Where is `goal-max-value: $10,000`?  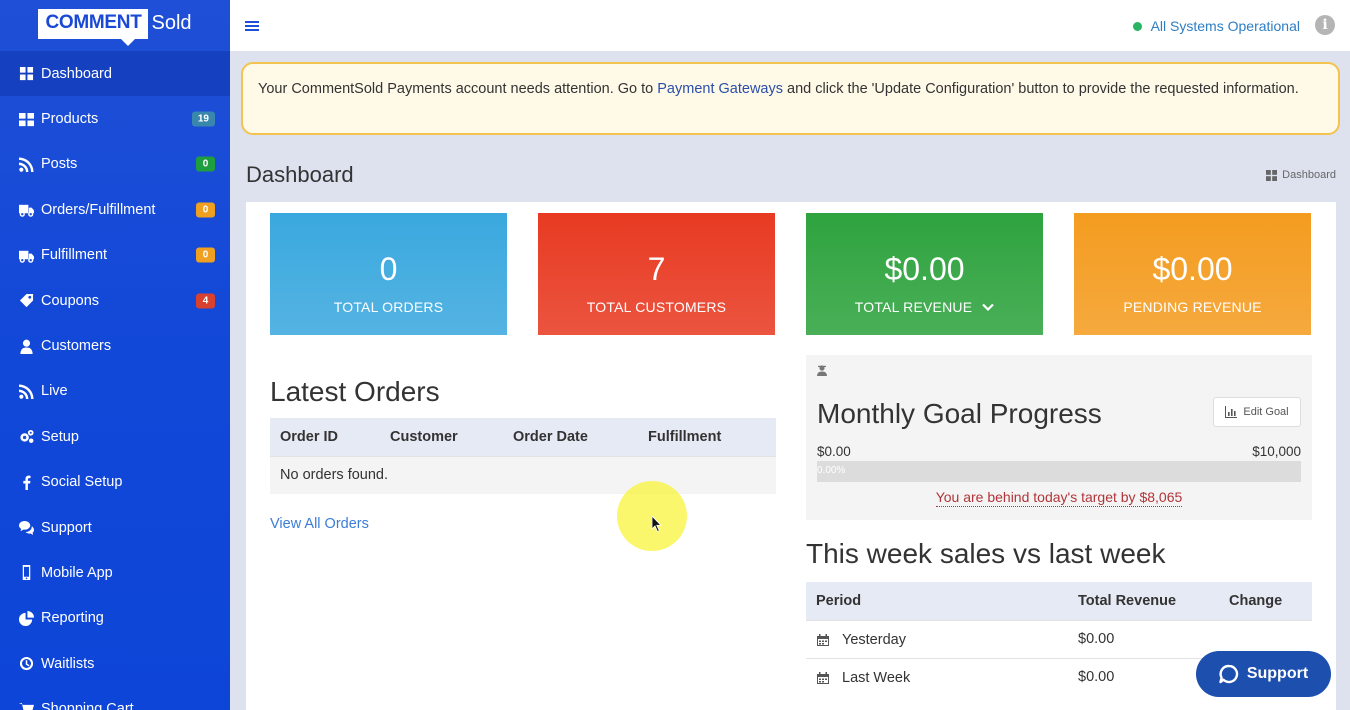
goal-max-value: $10,000 is located at coordinates (1276, 451).